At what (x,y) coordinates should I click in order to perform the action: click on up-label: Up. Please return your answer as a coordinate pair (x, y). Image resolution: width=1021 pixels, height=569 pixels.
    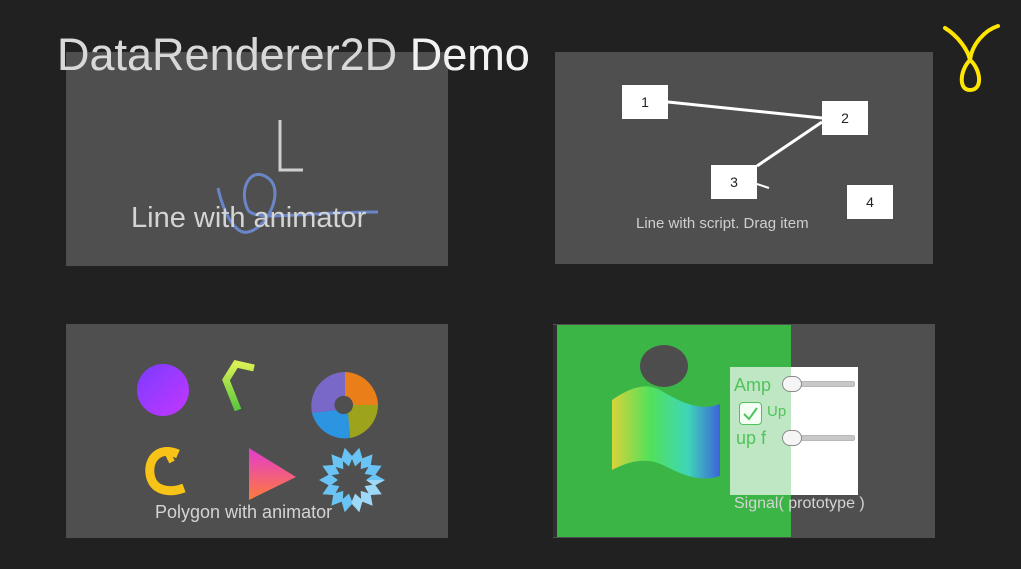
    Looking at the image, I should click on (777, 411).